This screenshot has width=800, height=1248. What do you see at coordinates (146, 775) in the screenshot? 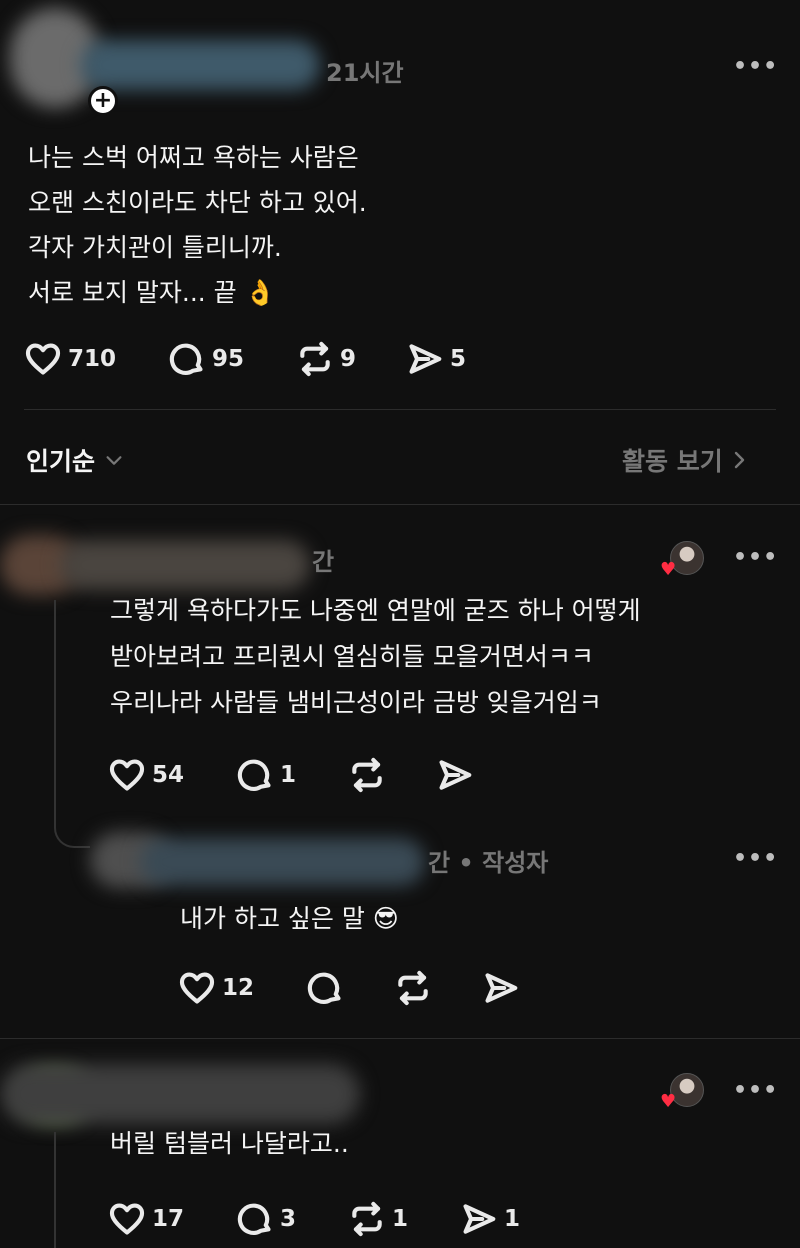
I see `comment-1-like-button: 54` at bounding box center [146, 775].